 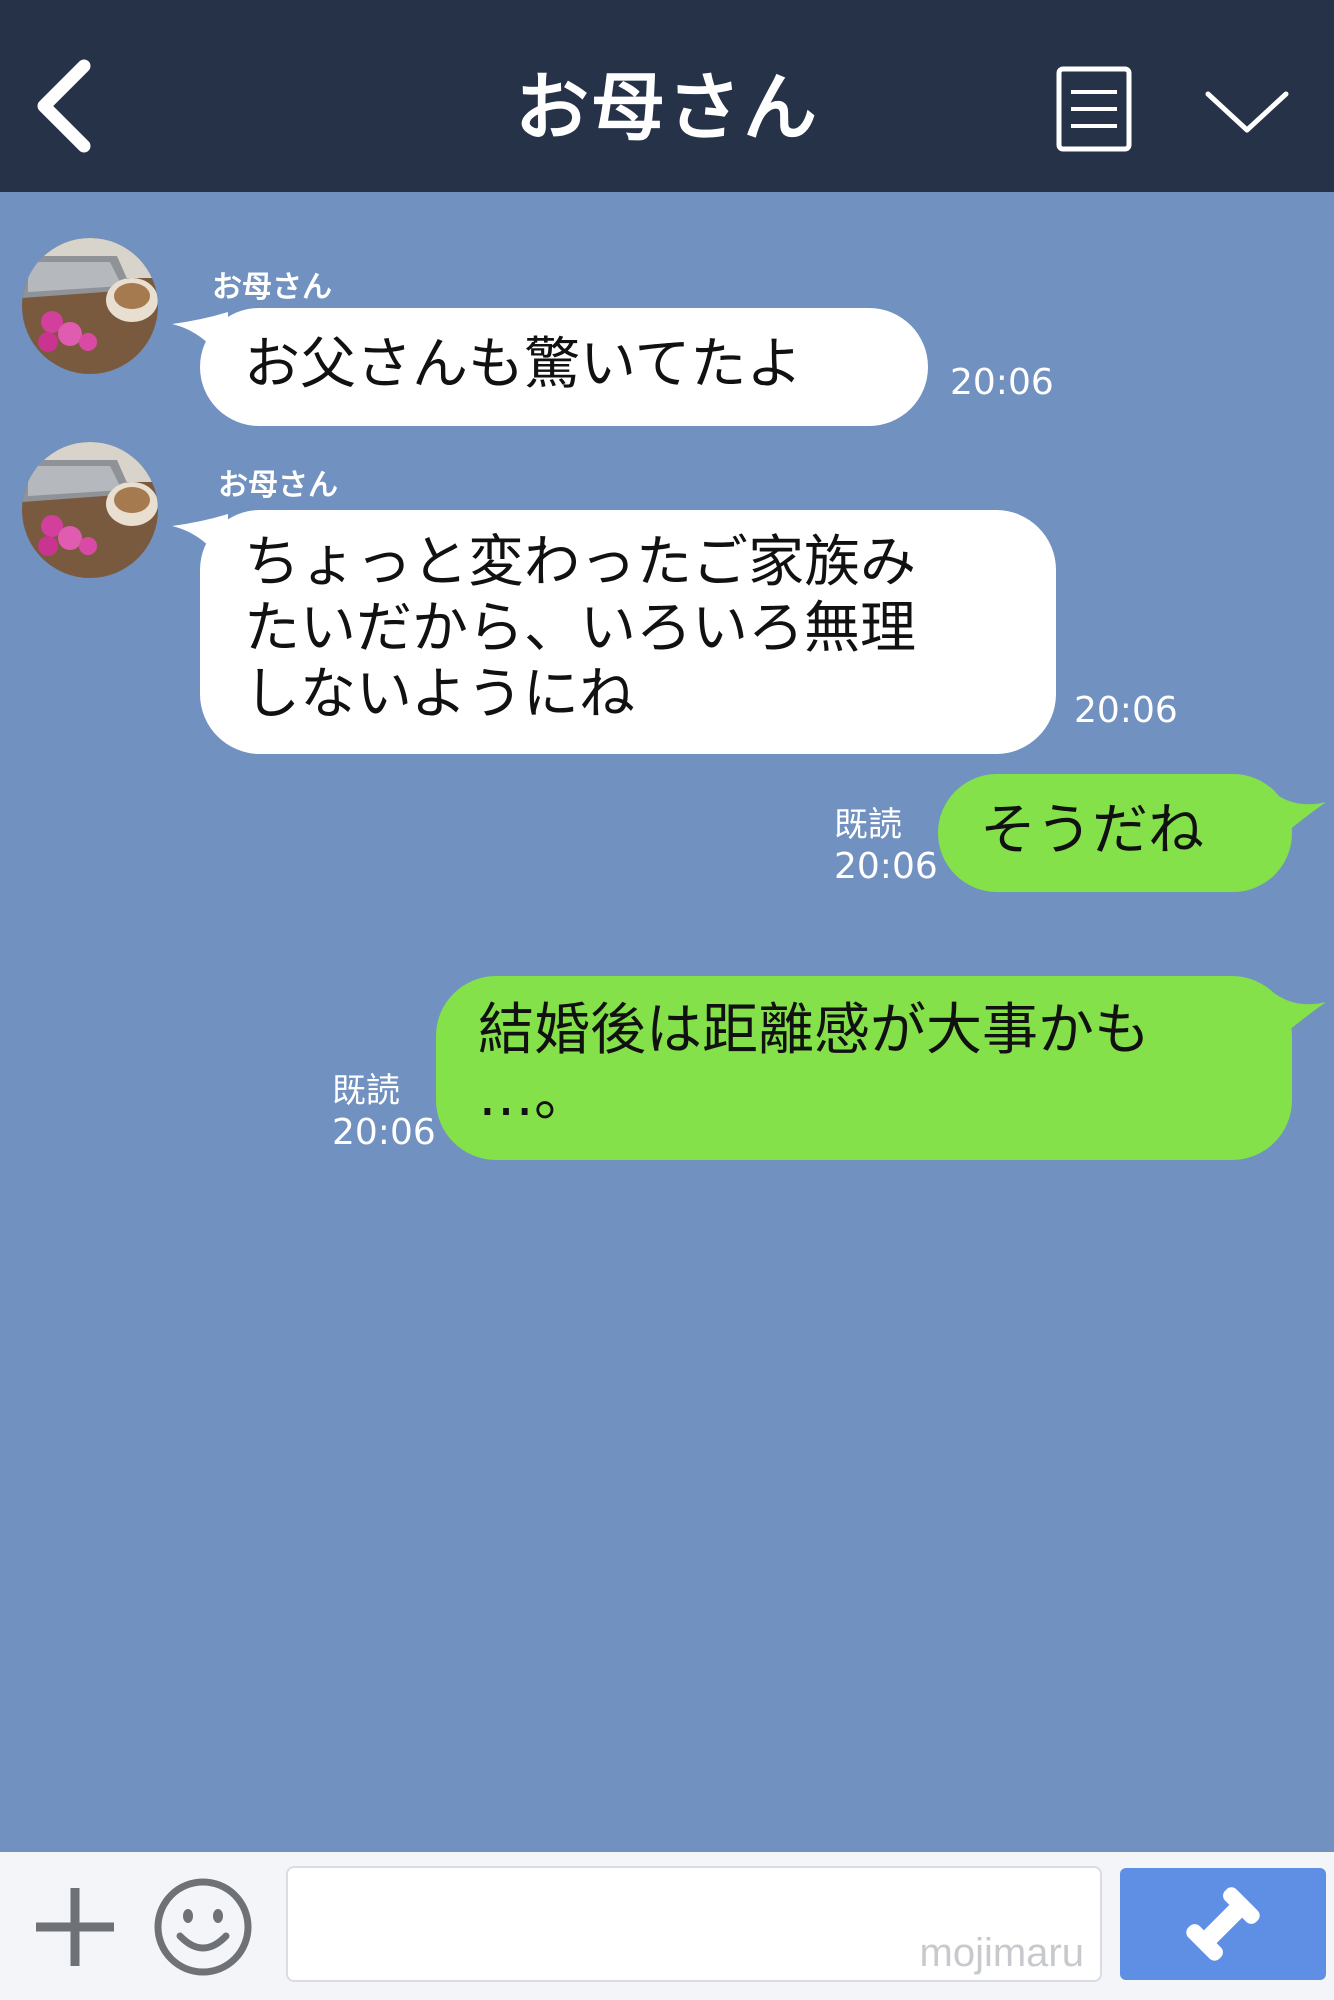 What do you see at coordinates (580, 562) in the screenshot?
I see `message-text: ちょっと変わったご家族み` at bounding box center [580, 562].